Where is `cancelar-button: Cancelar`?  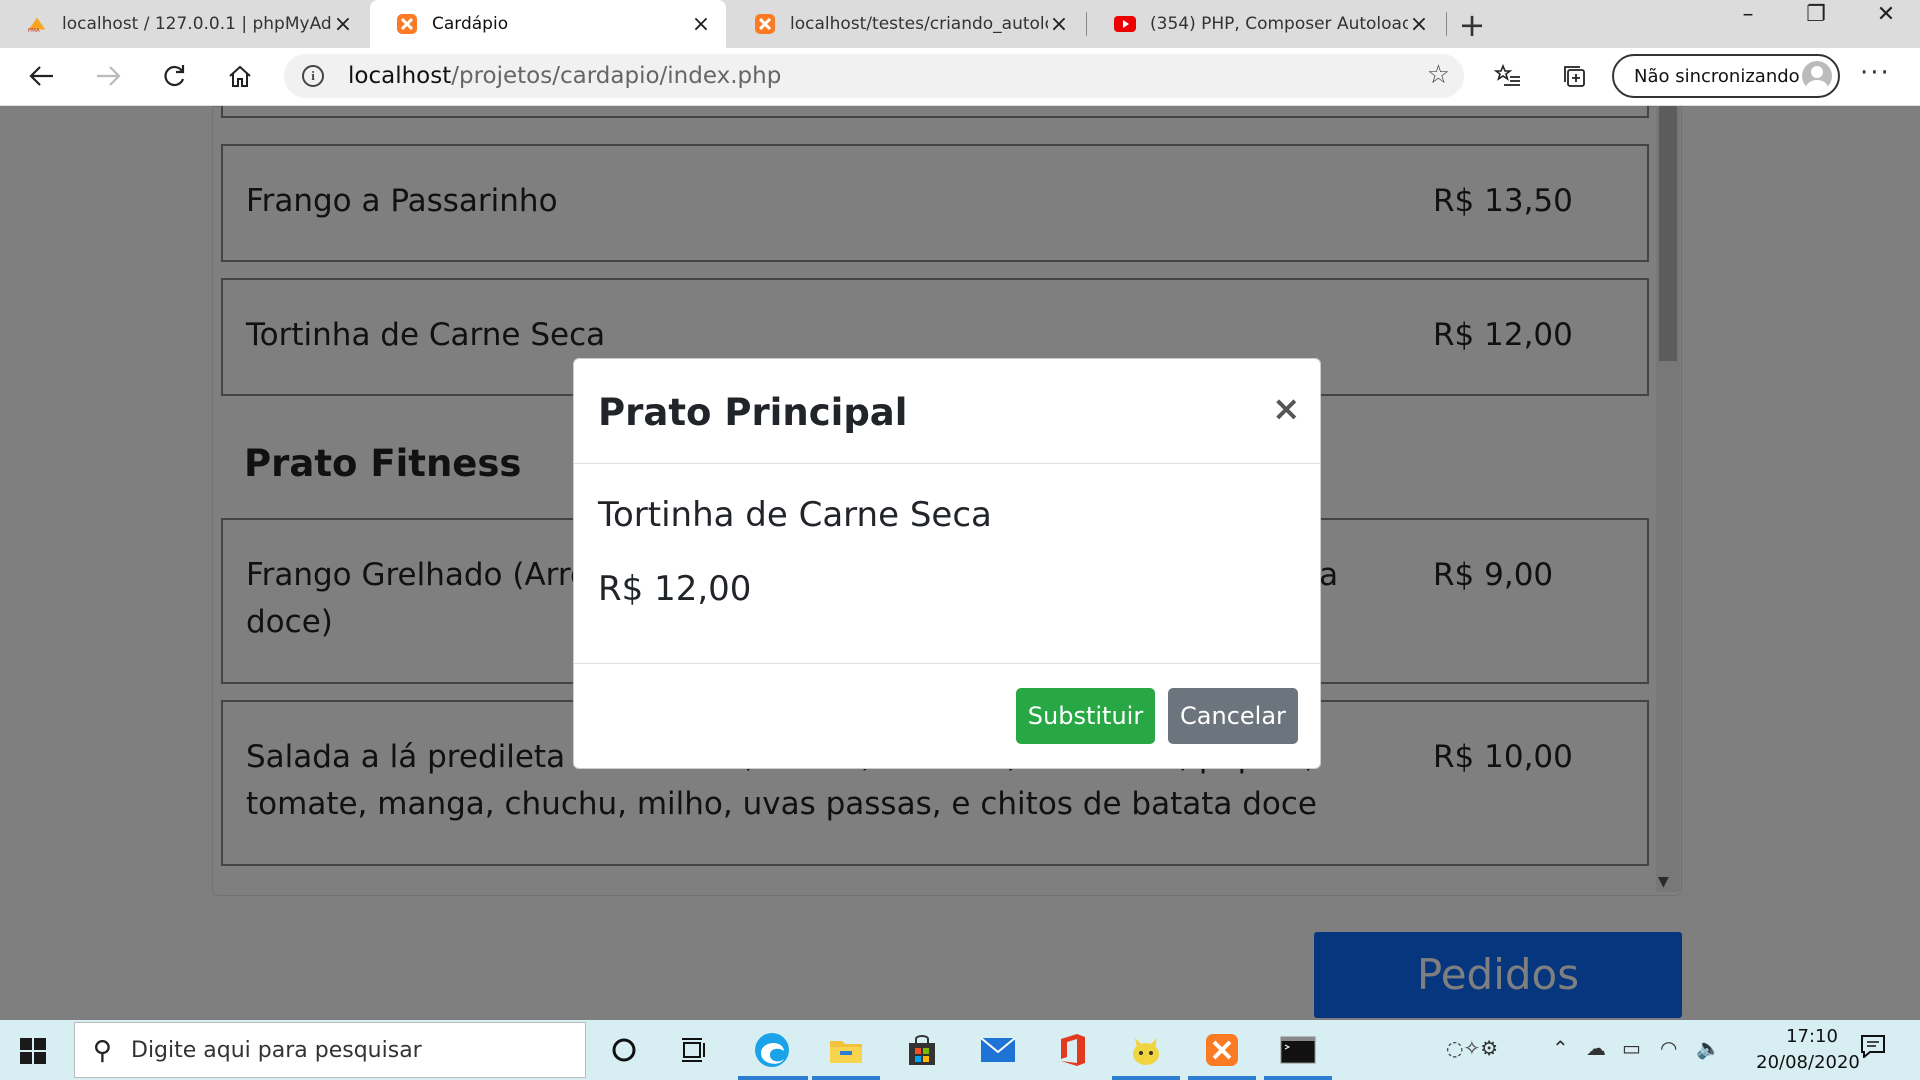
cancelar-button: Cancelar is located at coordinates (1233, 716).